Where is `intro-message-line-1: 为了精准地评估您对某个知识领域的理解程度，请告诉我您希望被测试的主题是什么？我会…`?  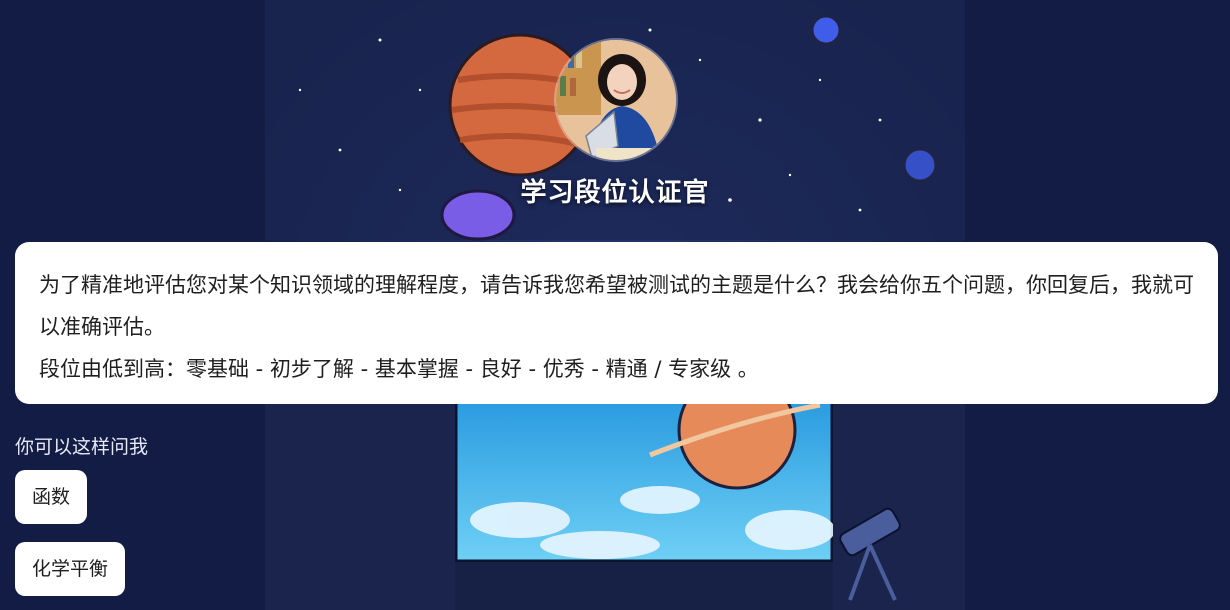
intro-message-line-1: 为了精准地评估您对某个知识领域的理解程度，请告诉我您希望被测试的主题是什么？我会… is located at coordinates (616, 306).